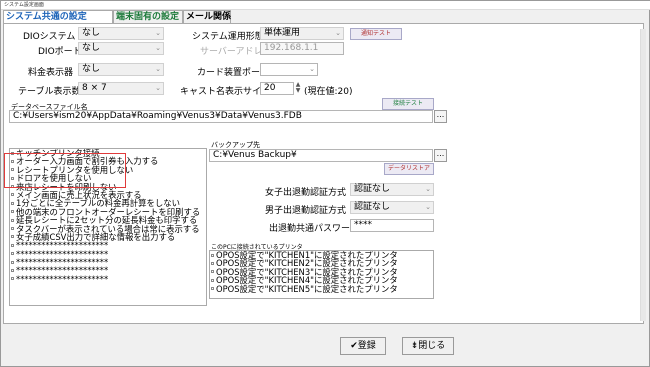  What do you see at coordinates (372, 189) in the screenshot?
I see `female-auth-value: 認証なし` at bounding box center [372, 189].